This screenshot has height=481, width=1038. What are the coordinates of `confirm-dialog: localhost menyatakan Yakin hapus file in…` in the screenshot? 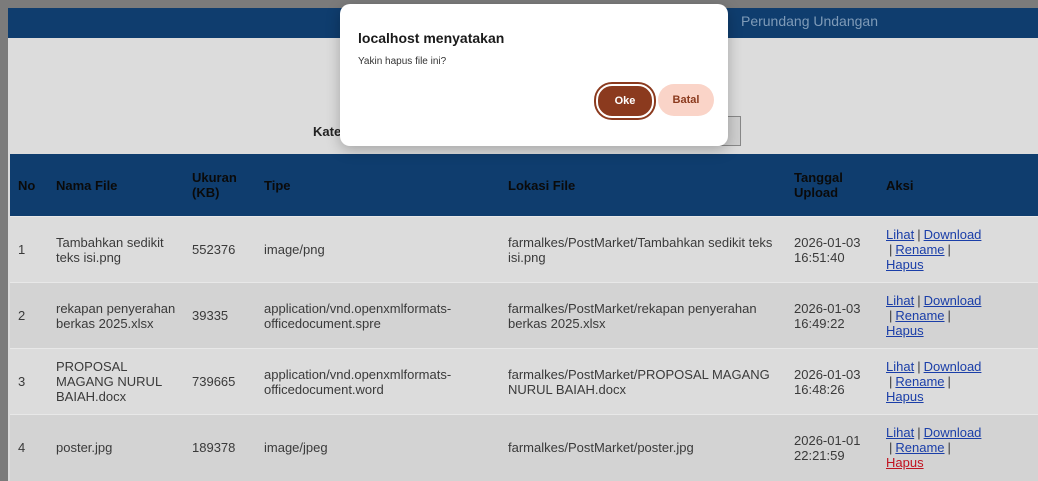 It's located at (534, 75).